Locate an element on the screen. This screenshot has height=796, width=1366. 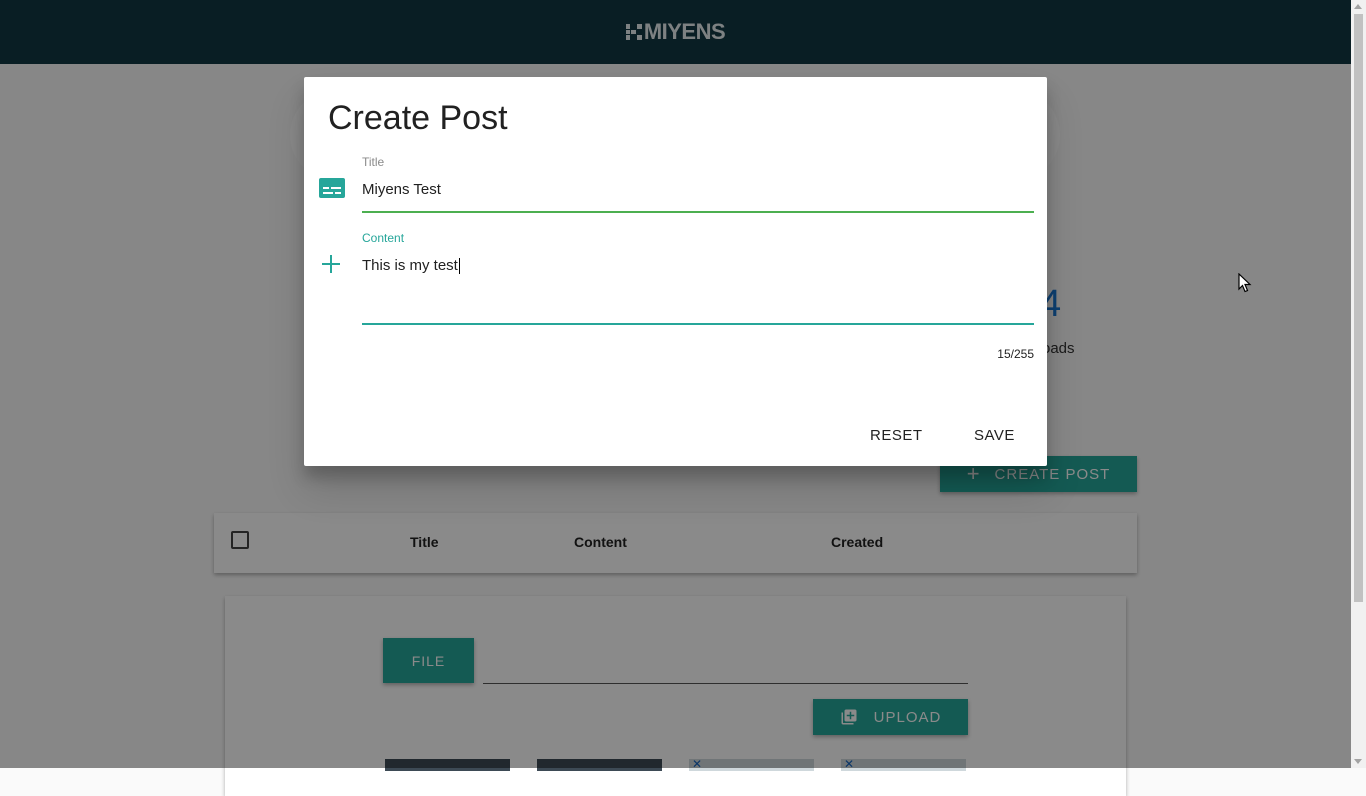
content-field-label: Content is located at coordinates (383, 238).